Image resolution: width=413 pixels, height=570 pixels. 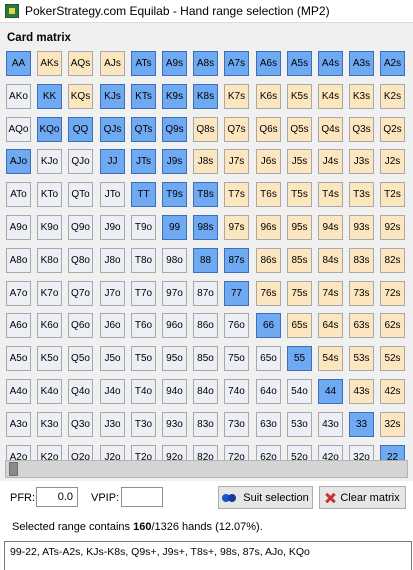 What do you see at coordinates (49, 63) in the screenshot?
I see `hand-cell-aks: AKs` at bounding box center [49, 63].